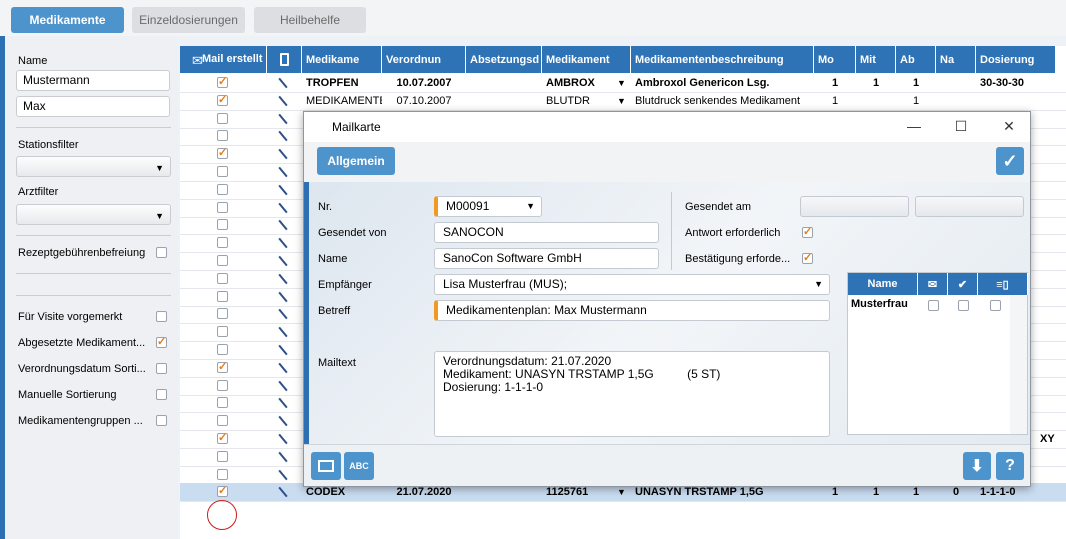 The image size is (1066, 539). I want to click on empfaenger-select: Lisa Musterfrau (MUS); ▼, so click(632, 284).